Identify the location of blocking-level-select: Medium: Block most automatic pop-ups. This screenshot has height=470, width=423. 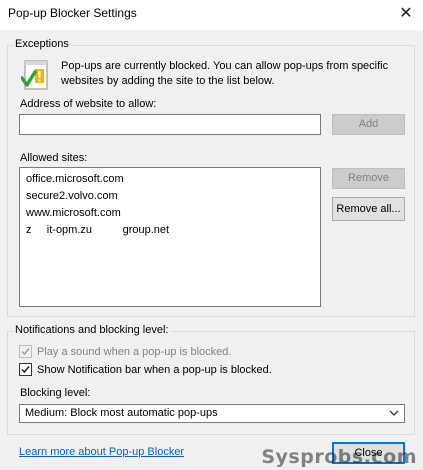
(212, 413).